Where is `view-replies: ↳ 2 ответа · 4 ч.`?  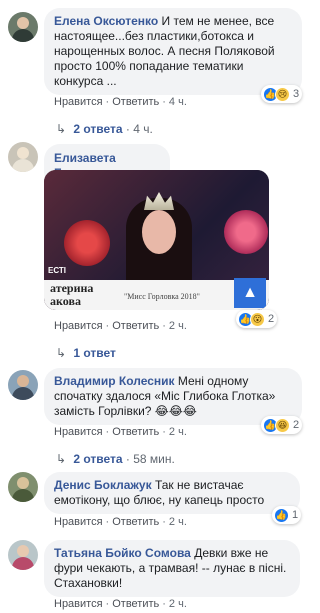 view-replies: ↳ 2 ответа · 4 ч. is located at coordinates (104, 129).